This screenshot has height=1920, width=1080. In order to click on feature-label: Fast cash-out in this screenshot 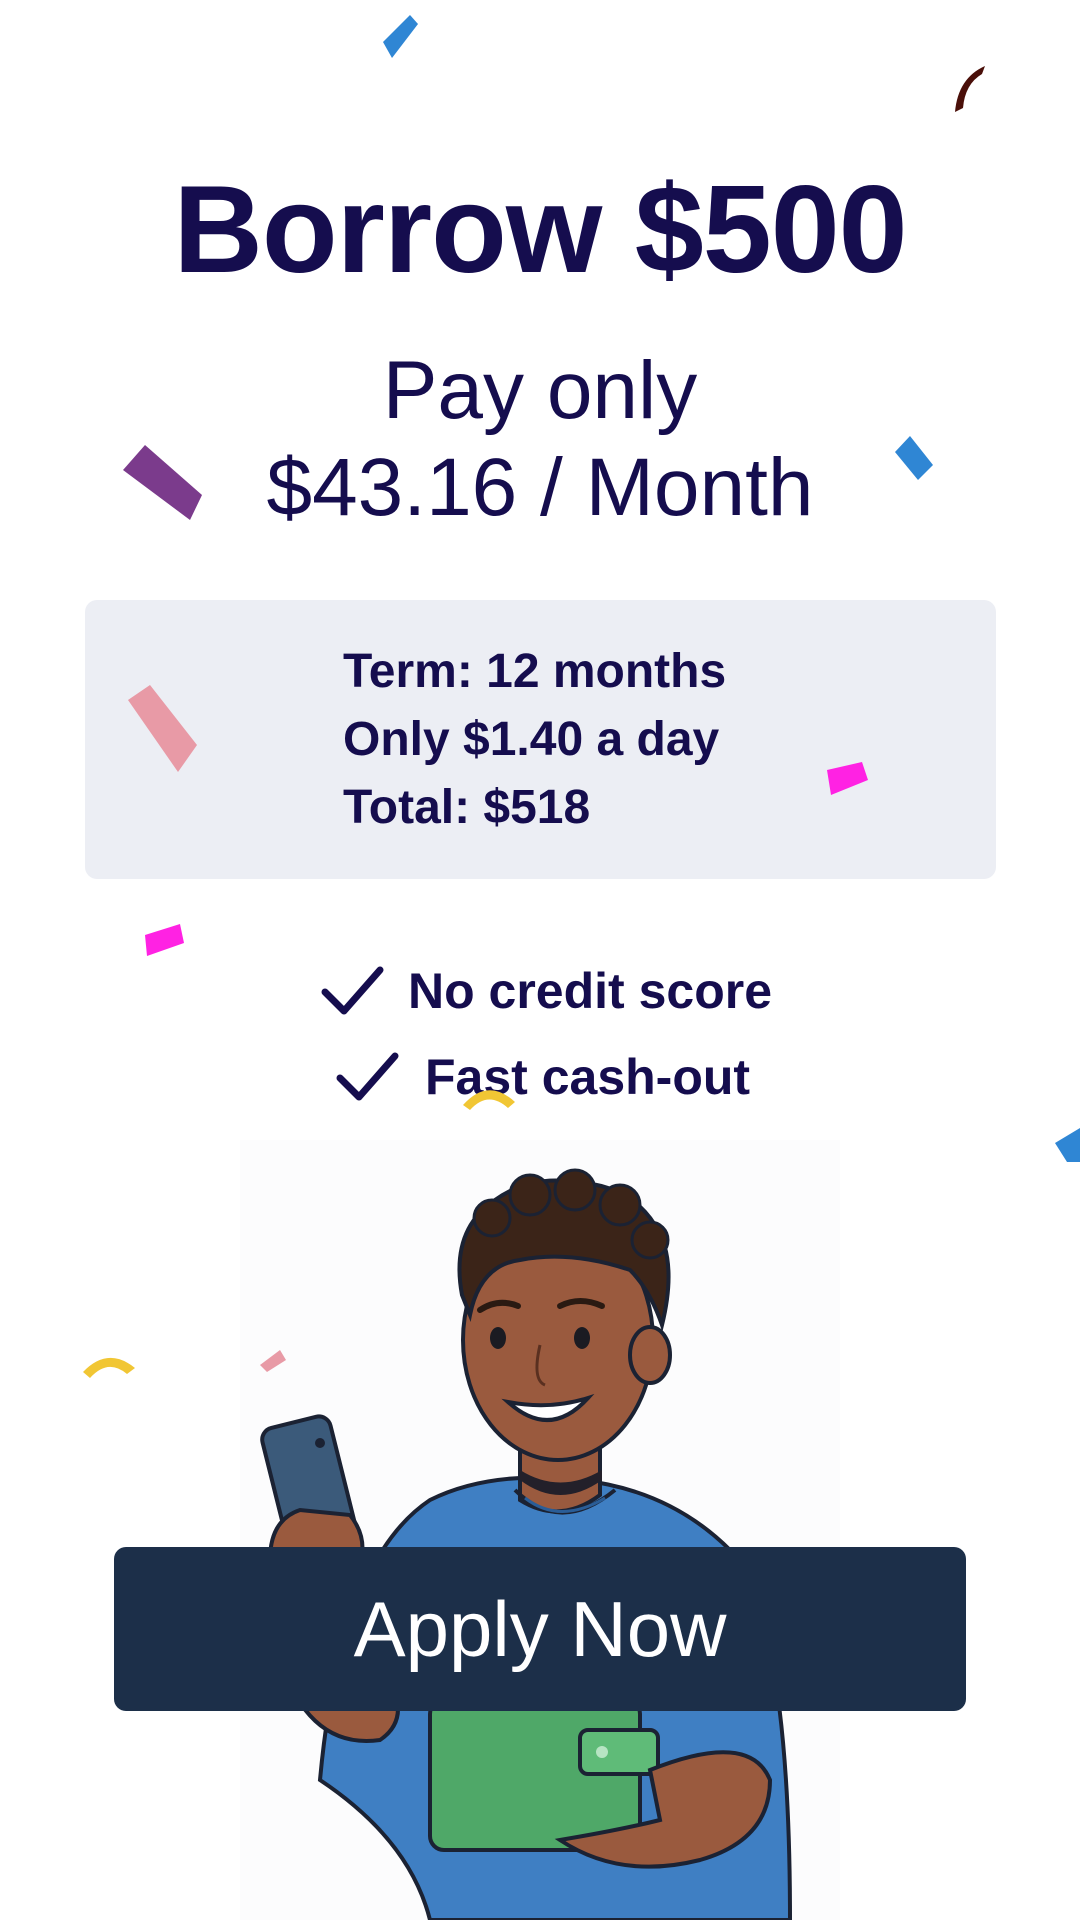, I will do `click(588, 1077)`.